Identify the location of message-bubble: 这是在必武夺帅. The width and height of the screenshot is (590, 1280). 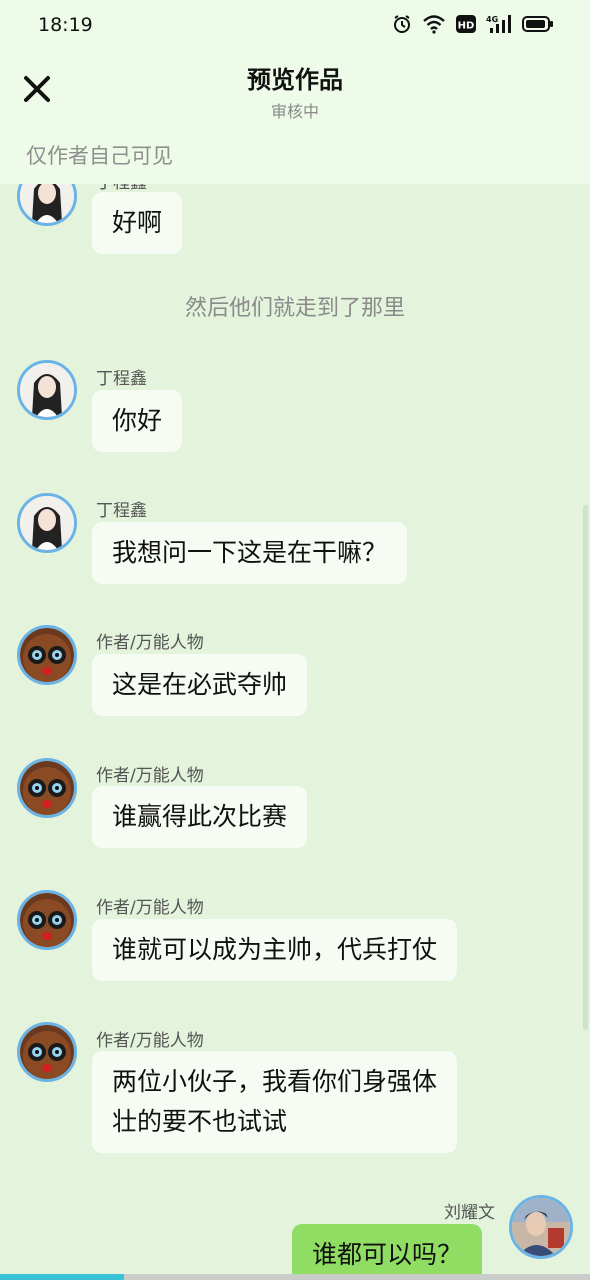
(200, 685).